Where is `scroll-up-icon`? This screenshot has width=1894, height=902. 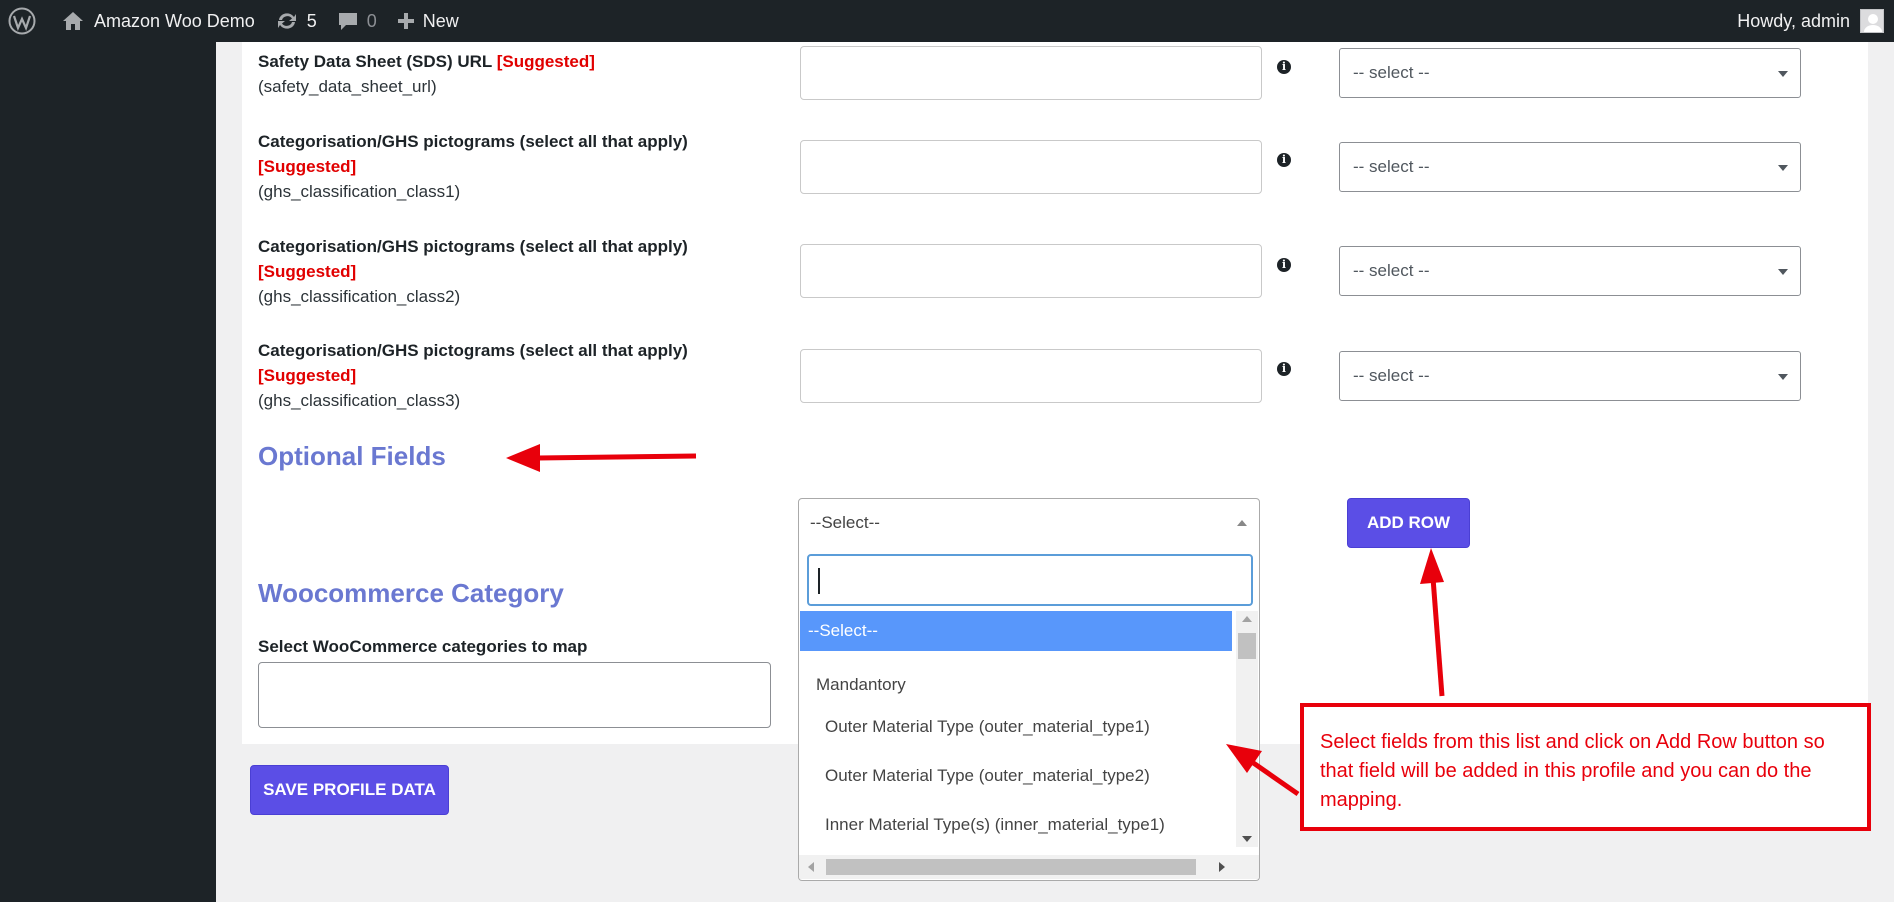 scroll-up-icon is located at coordinates (1247, 619).